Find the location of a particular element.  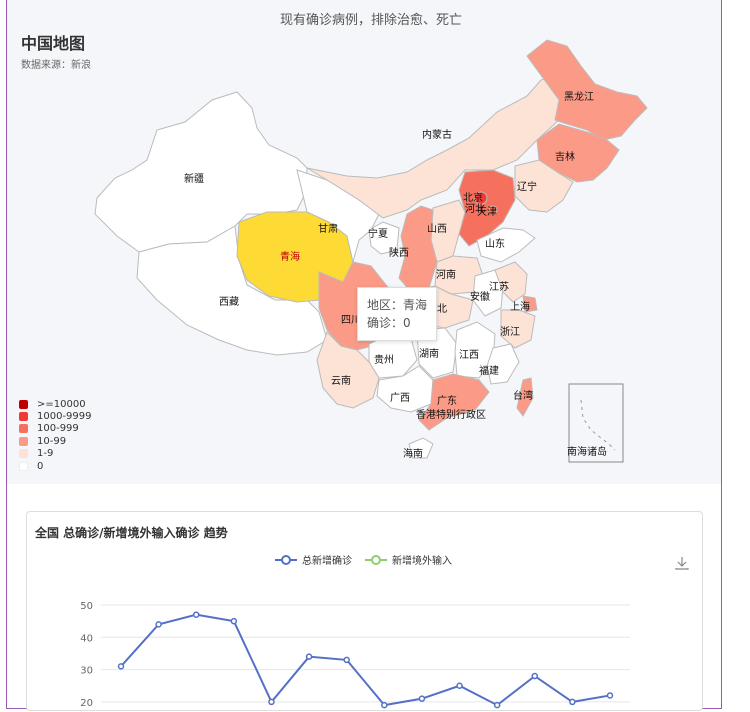

legend-label: 1000-9999 is located at coordinates (64, 417).